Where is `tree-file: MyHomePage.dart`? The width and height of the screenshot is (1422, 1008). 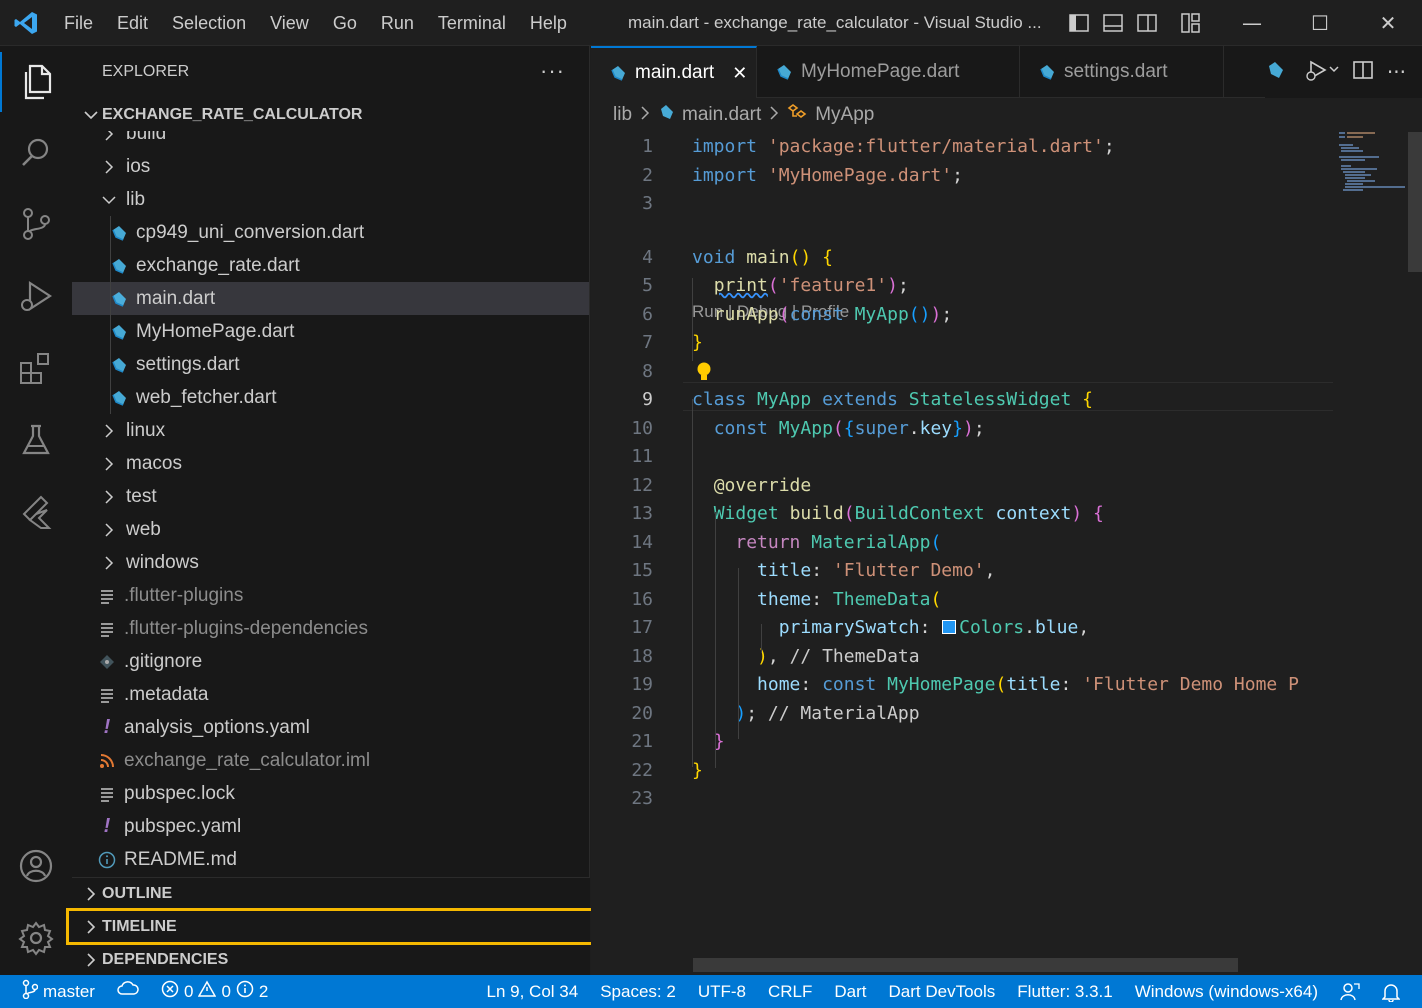
tree-file: MyHomePage.dart is located at coordinates (330, 331).